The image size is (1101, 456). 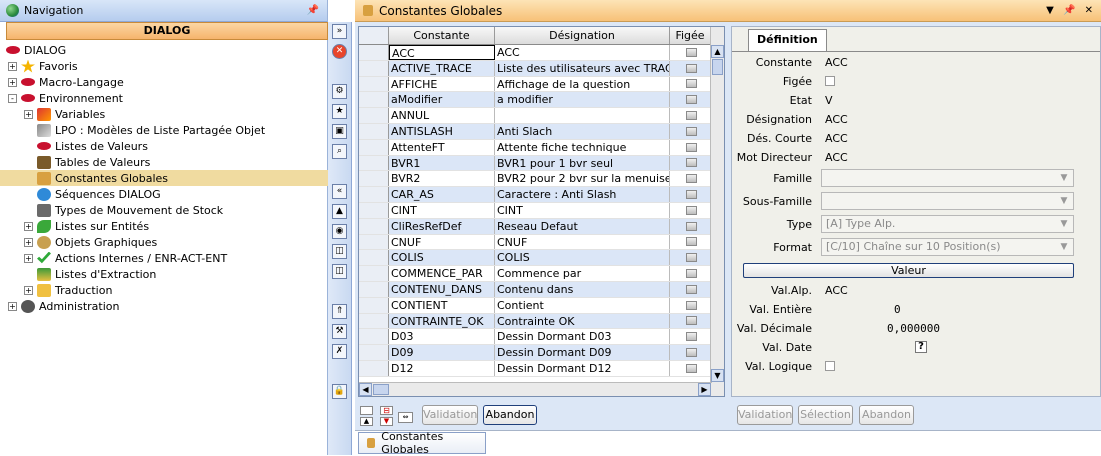 What do you see at coordinates (164, 242) in the screenshot?
I see `tree-item-objets-graphiques: + Objets Graphiques` at bounding box center [164, 242].